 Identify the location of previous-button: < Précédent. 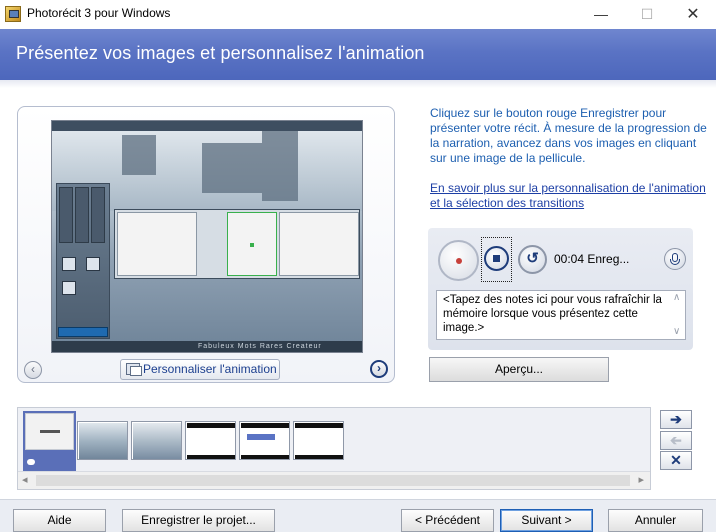
(447, 520).